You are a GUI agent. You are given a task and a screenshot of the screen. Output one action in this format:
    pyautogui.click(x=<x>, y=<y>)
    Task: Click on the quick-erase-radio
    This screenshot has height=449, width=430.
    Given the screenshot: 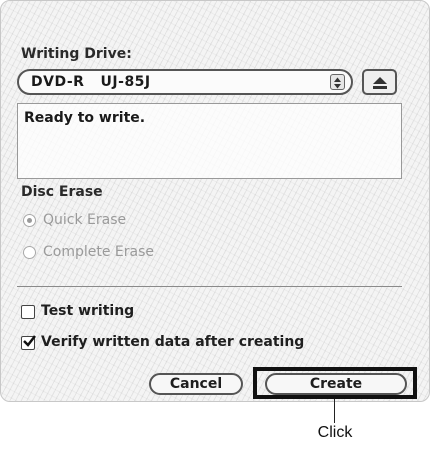 What is the action you would take?
    pyautogui.click(x=29, y=220)
    